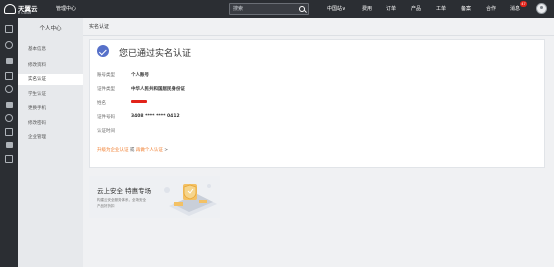  I want to click on arrow-text: >, so click(165, 150).